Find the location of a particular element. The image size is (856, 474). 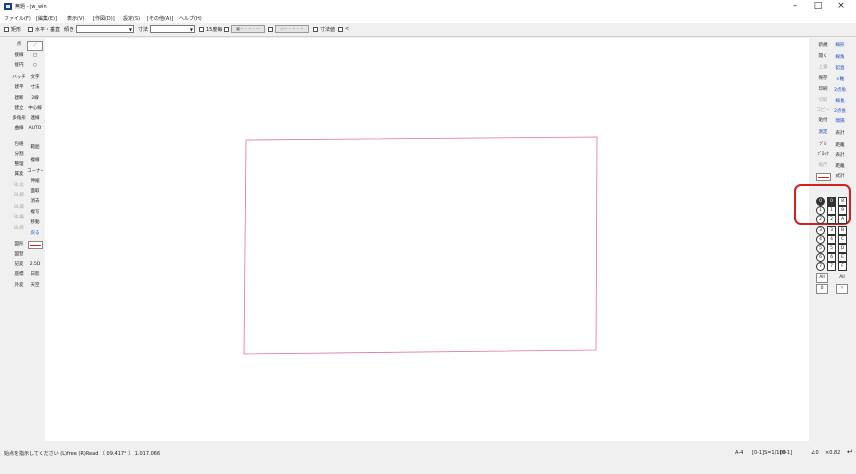

paper-size: A-4 is located at coordinates (739, 453).